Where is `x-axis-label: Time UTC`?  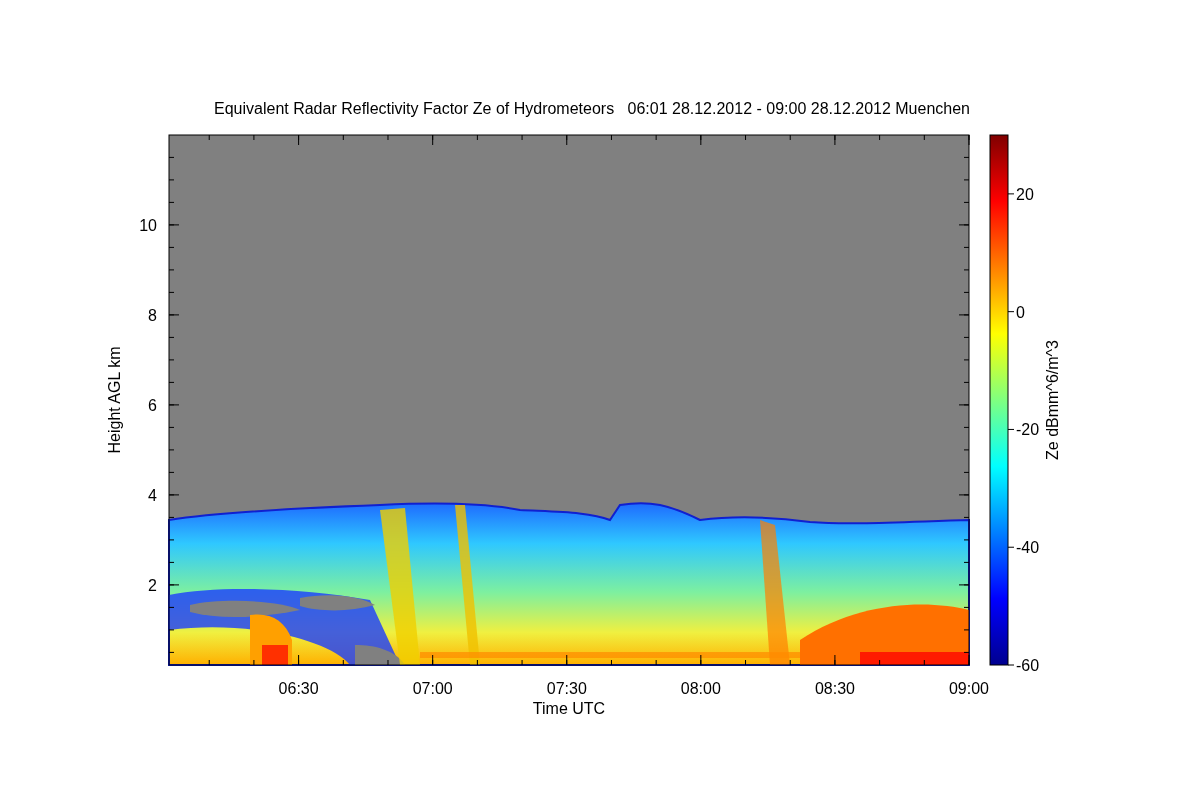 x-axis-label: Time UTC is located at coordinates (569, 708).